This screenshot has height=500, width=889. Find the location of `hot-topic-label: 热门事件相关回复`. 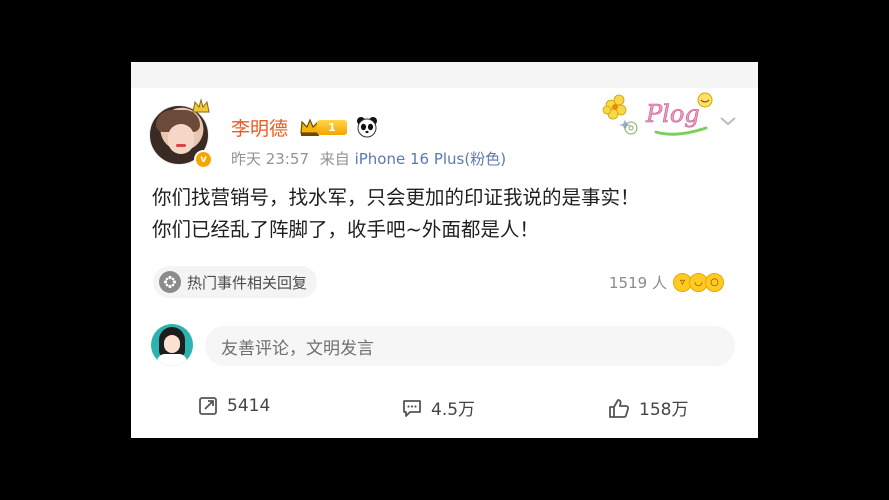

hot-topic-label: 热门事件相关回复 is located at coordinates (247, 282).